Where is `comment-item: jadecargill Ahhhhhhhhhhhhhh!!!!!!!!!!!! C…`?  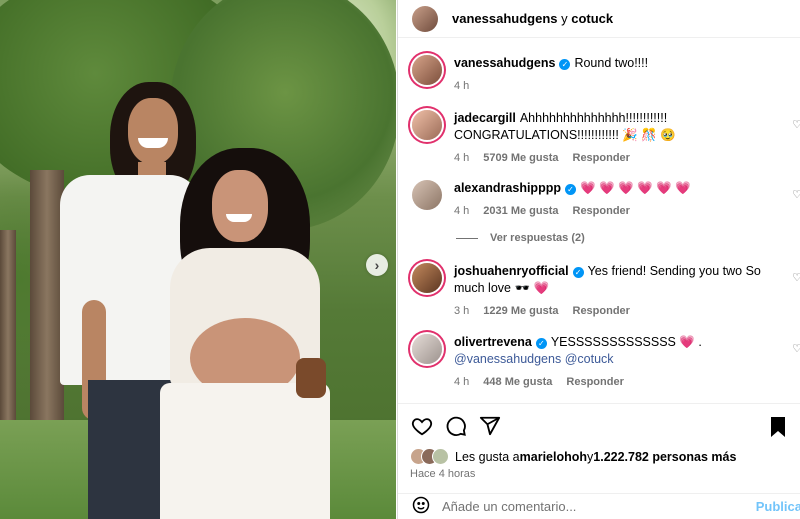 comment-item: jadecargill Ahhhhhhhhhhhhhh!!!!!!!!!!!! C… is located at coordinates (606, 138).